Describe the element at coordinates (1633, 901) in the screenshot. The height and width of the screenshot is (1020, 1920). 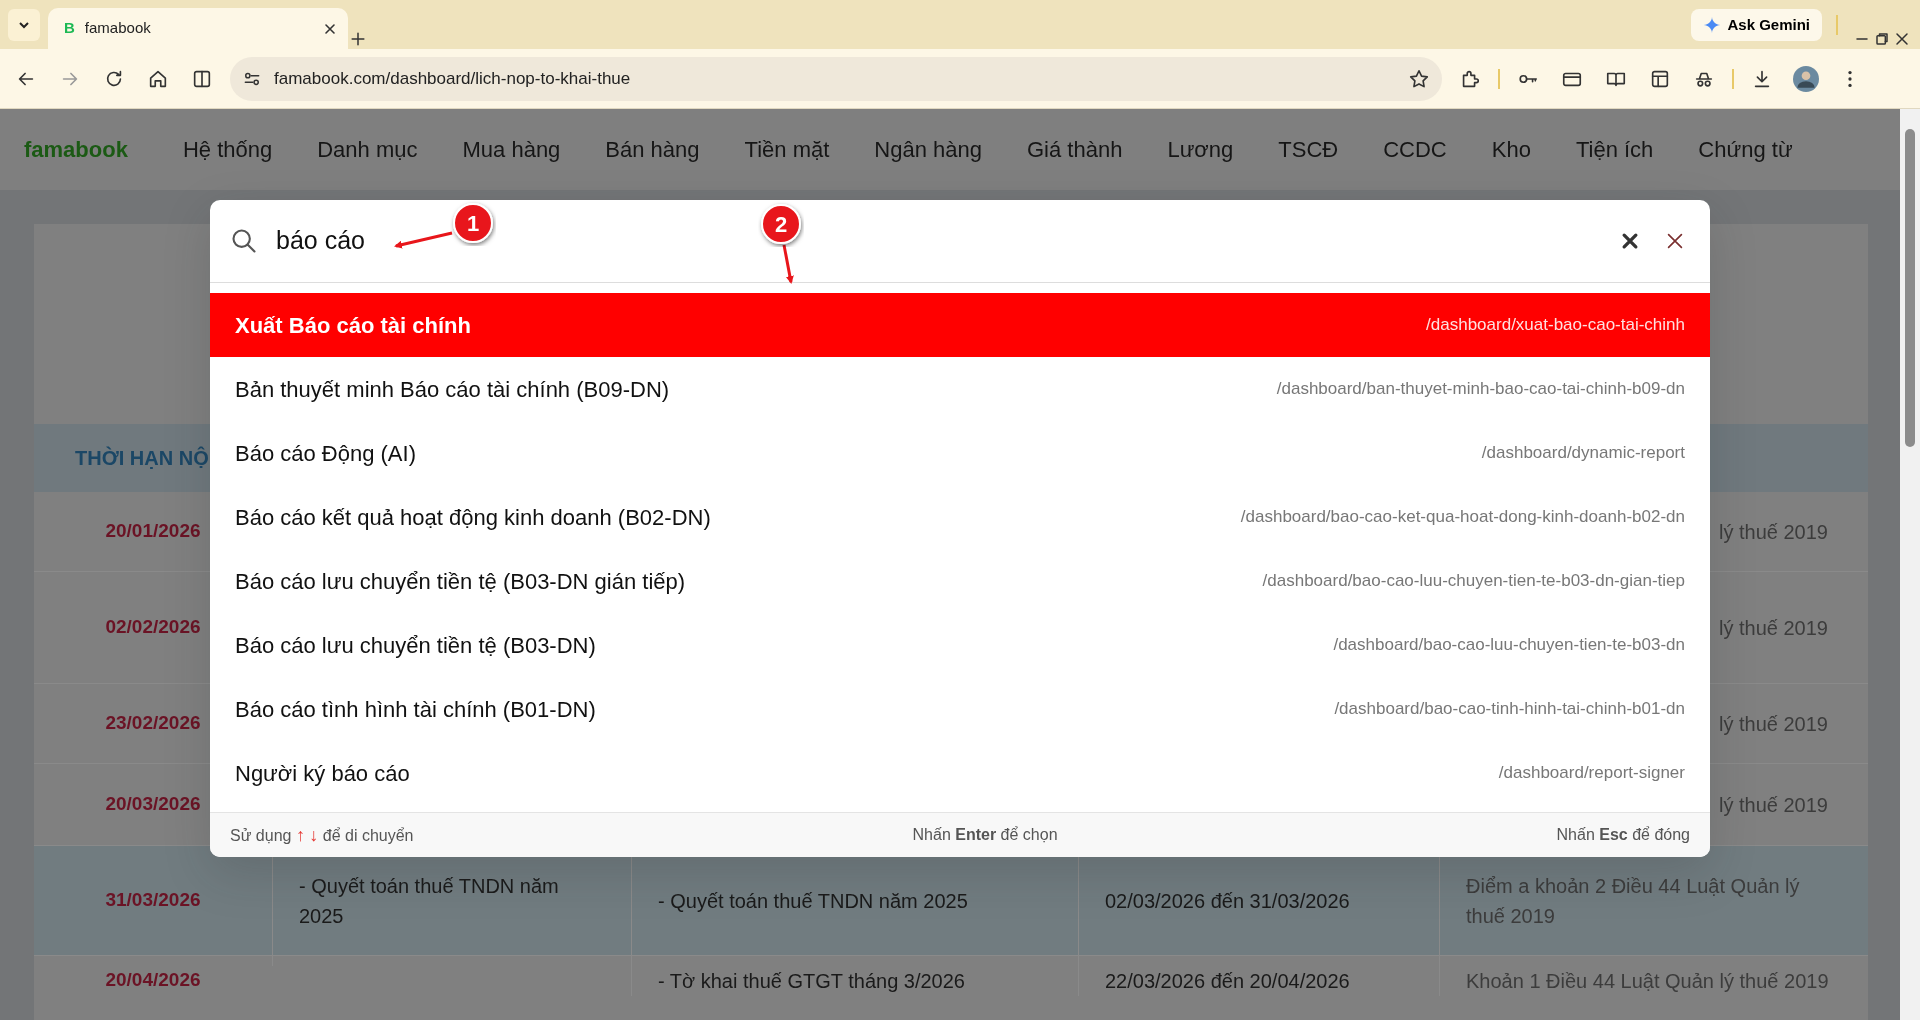
I see `table-cell-text: Điểm a khoản 2 Điều 44 Luật Quản lý thuế 2019` at that location.